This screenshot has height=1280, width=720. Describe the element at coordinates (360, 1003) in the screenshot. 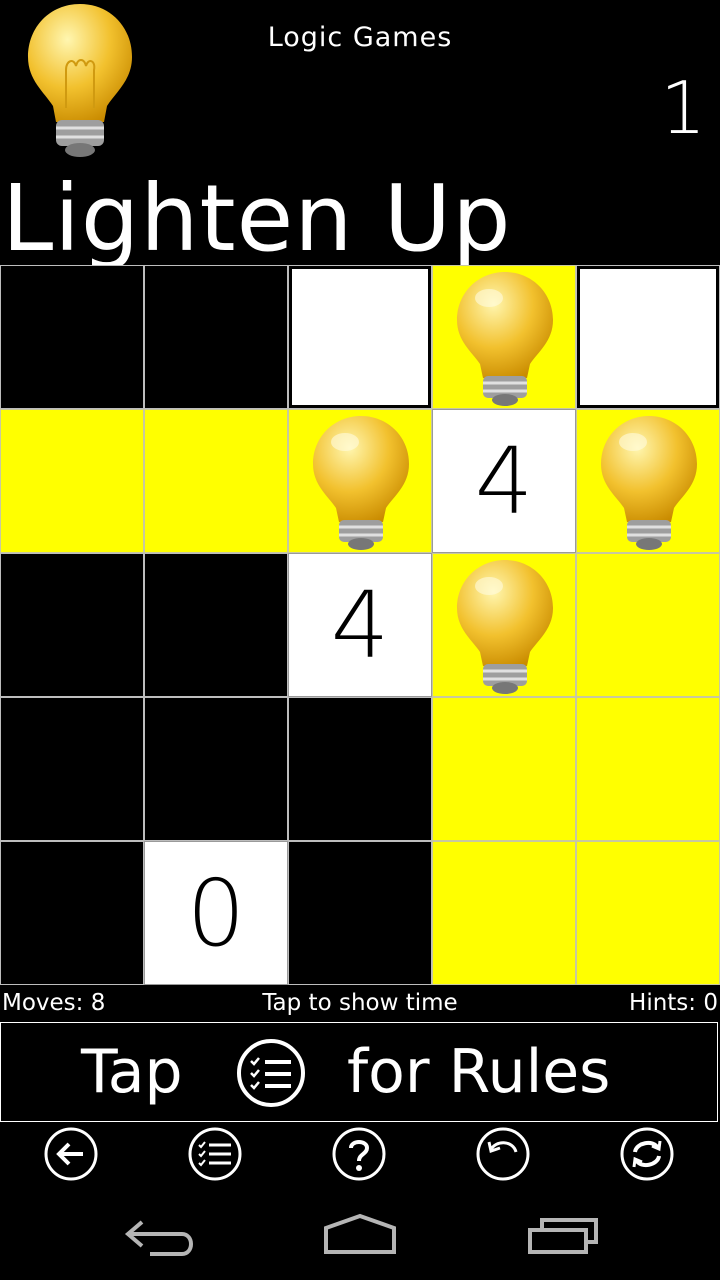

I see `show-time-toggle: Tap to show time` at that location.